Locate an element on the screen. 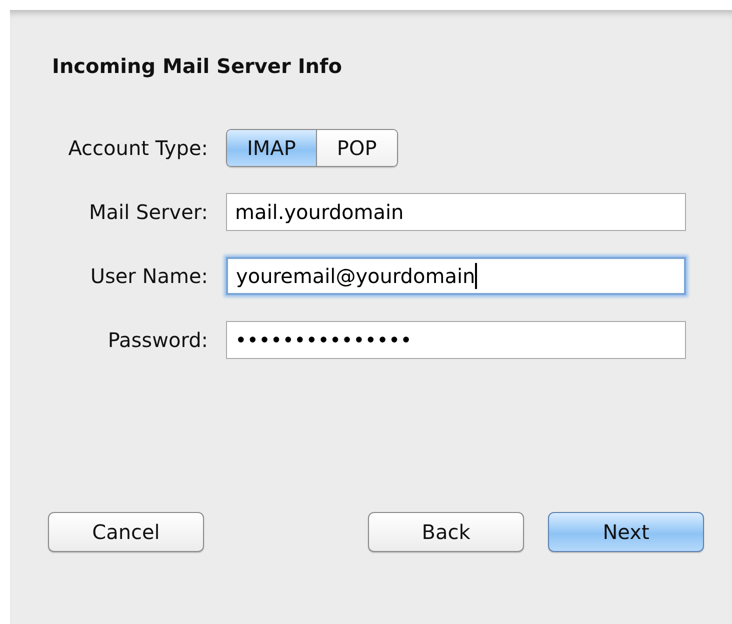 The width and height of the screenshot is (732, 624). input-field: ••••••••••••••• is located at coordinates (456, 340).